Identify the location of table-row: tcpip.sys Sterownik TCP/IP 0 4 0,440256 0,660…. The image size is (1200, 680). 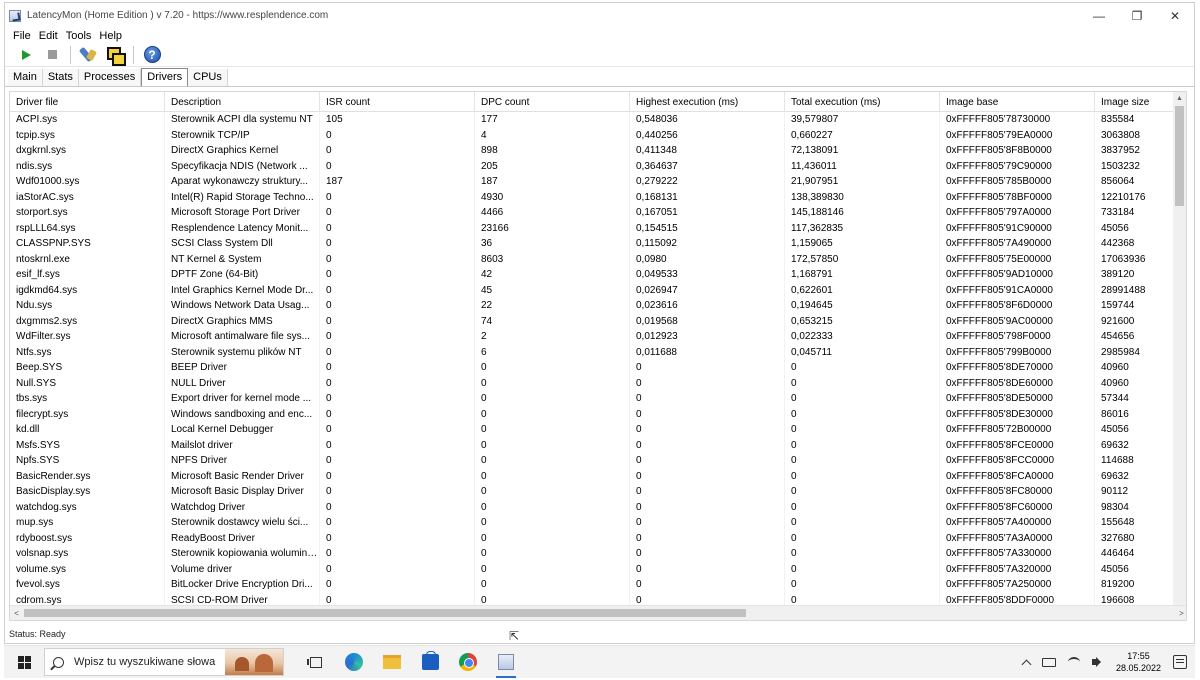
(596, 135).